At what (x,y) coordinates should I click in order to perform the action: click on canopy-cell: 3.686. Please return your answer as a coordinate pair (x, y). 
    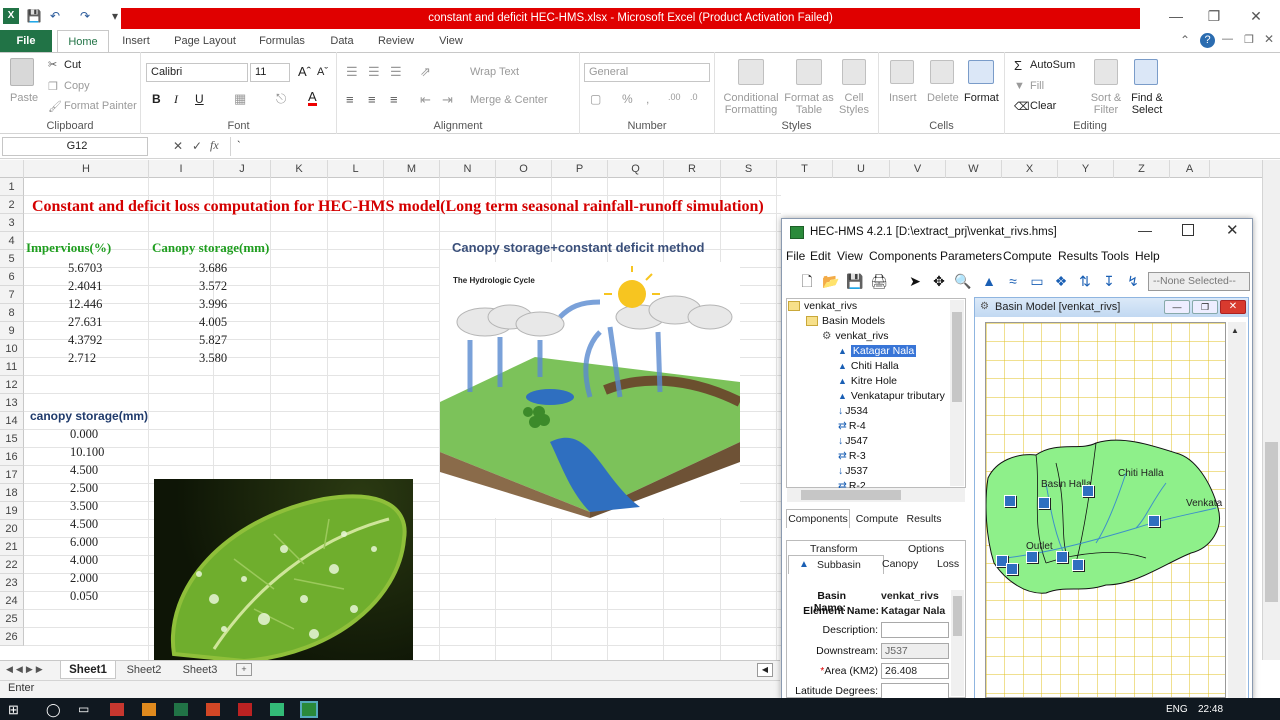
    Looking at the image, I should click on (213, 268).